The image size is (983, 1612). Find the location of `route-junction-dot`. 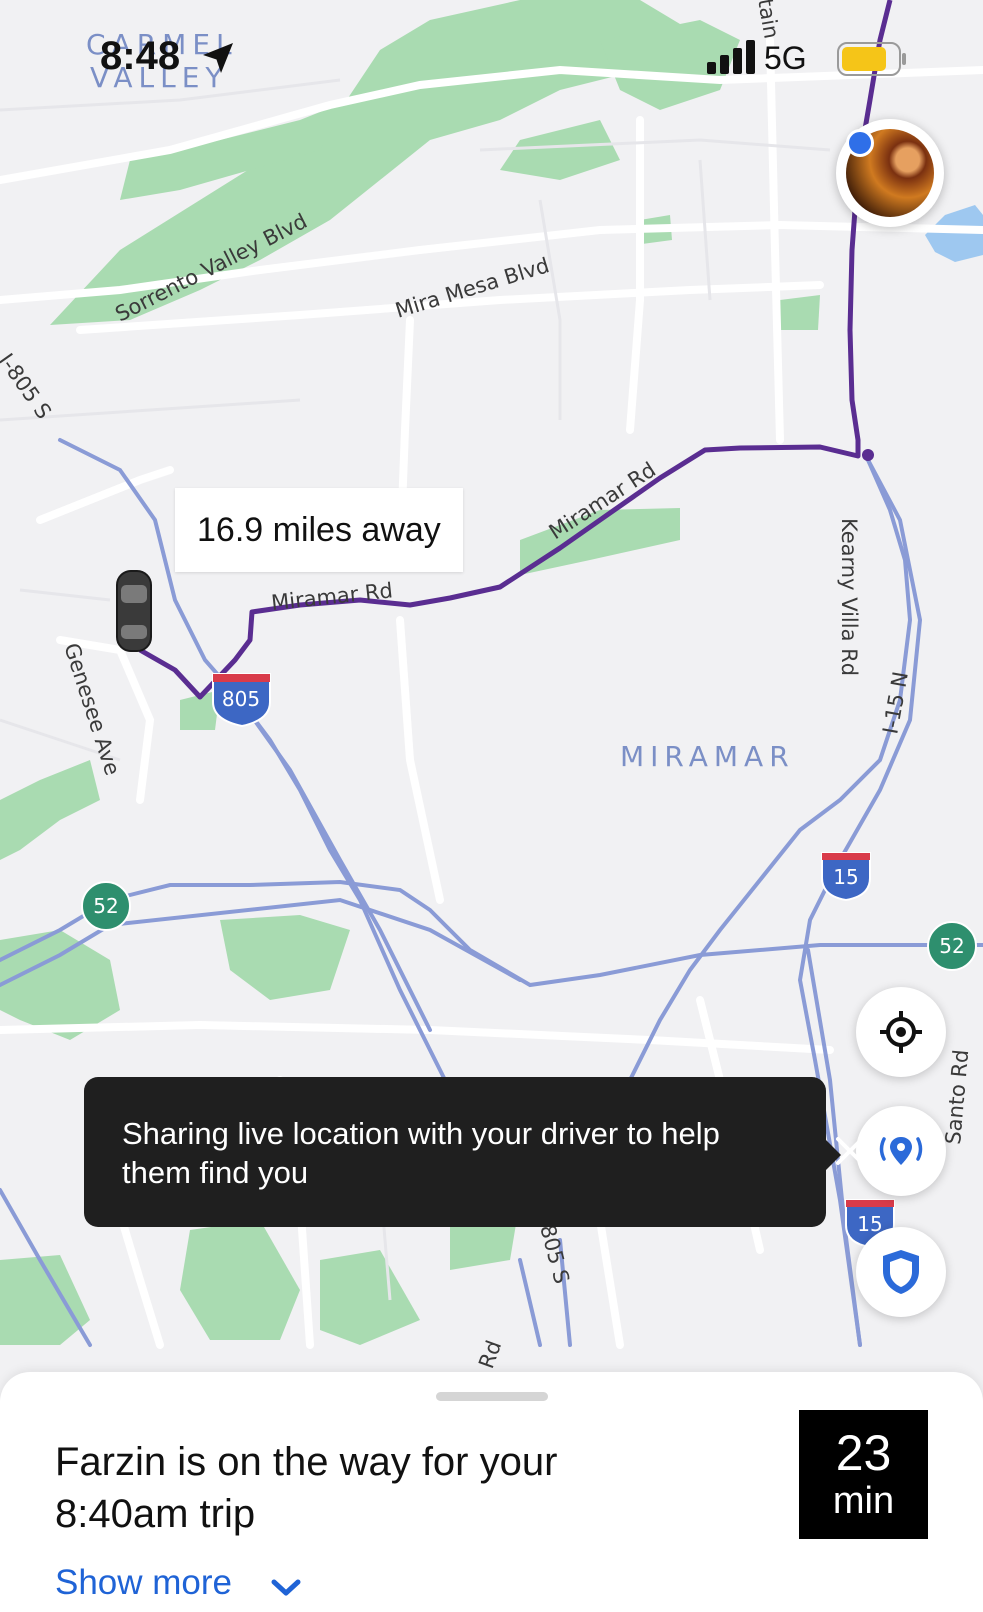

route-junction-dot is located at coordinates (868, 455).